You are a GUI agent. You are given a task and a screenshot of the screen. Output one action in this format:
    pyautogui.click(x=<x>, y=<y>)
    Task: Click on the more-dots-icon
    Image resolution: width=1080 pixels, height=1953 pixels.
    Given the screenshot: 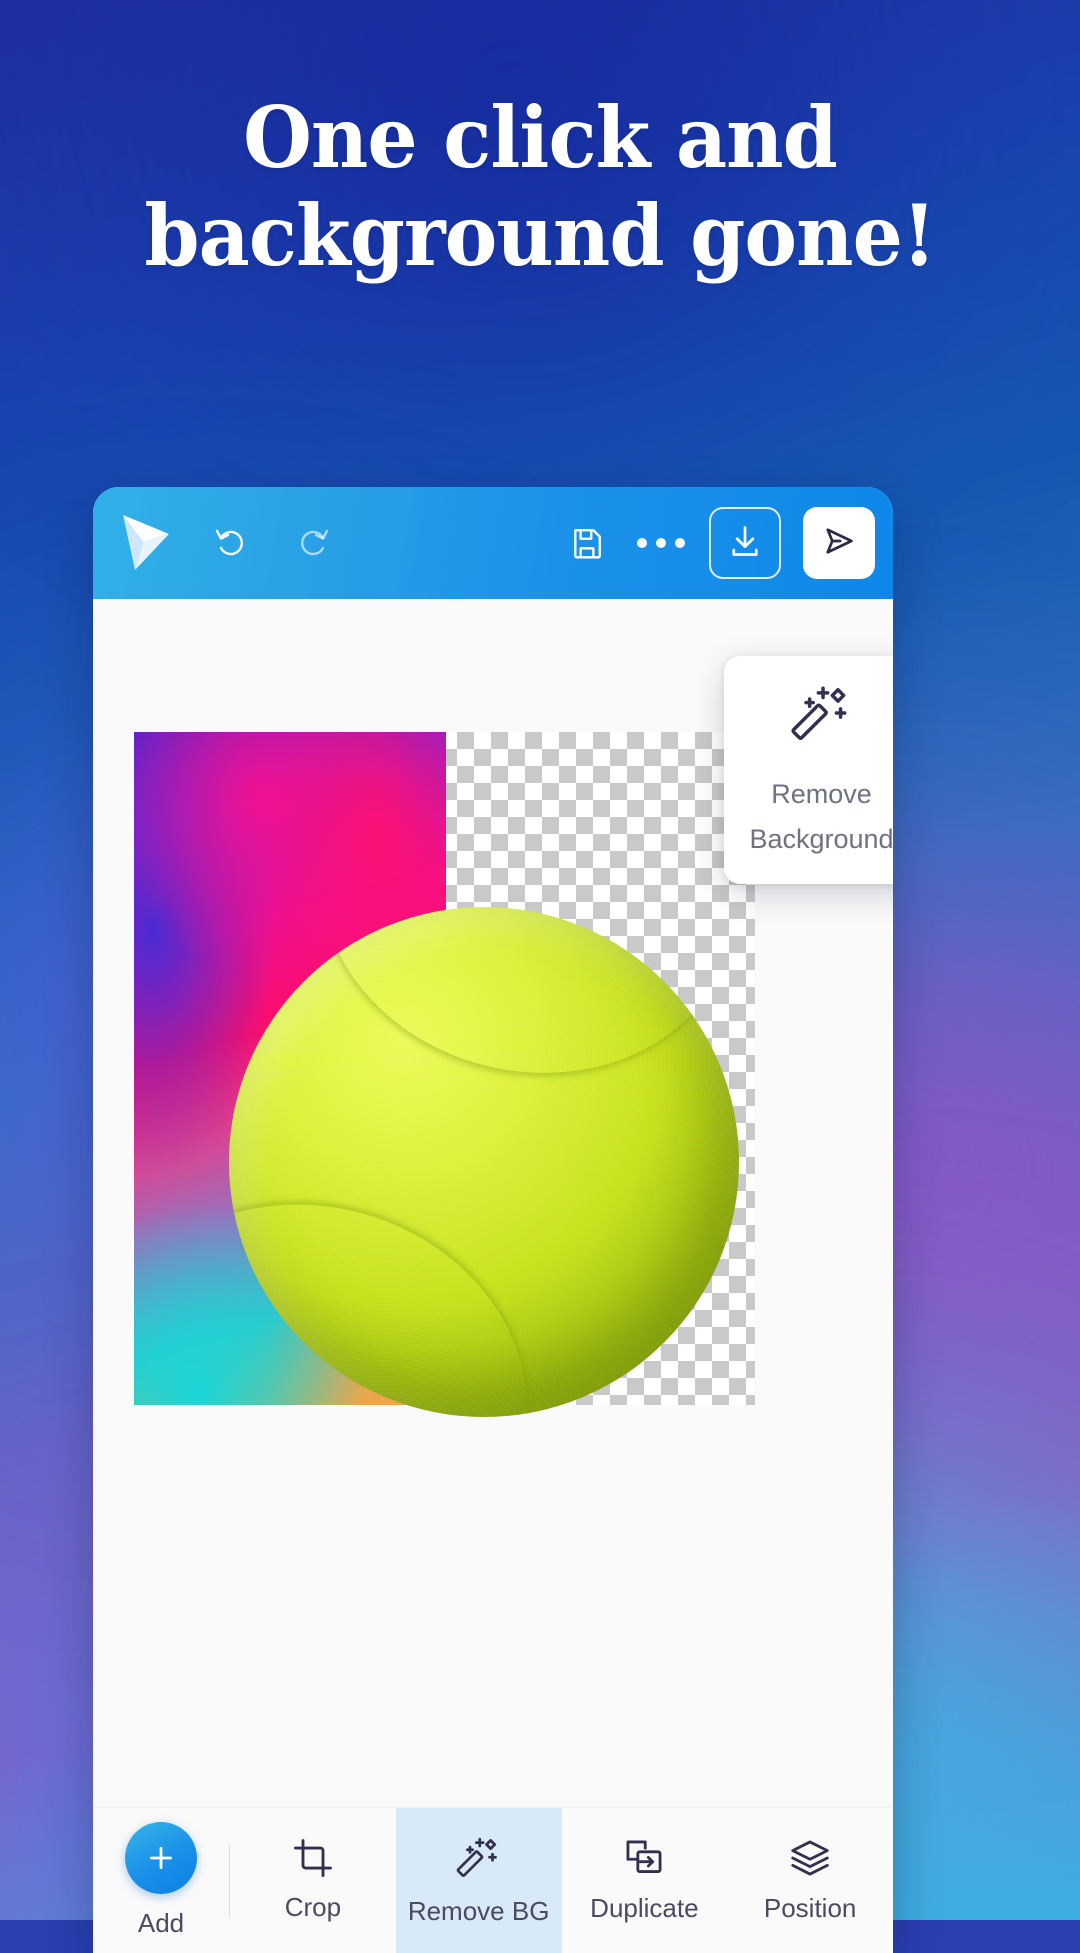 What is the action you would take?
    pyautogui.click(x=661, y=543)
    